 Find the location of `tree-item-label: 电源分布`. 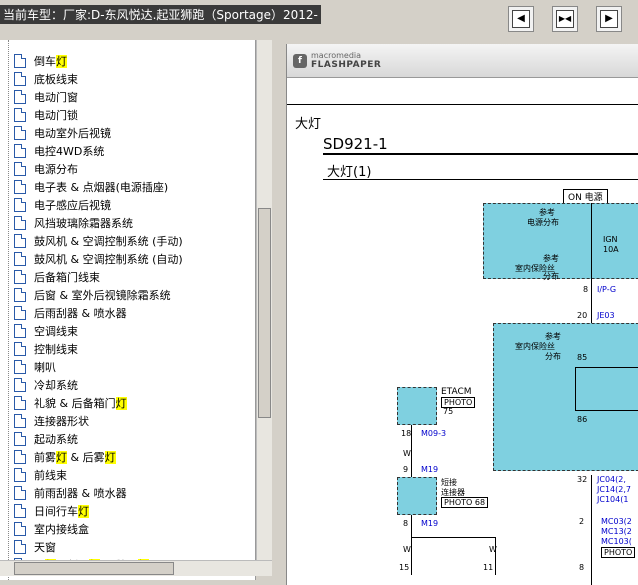

tree-item-label: 电源分布 is located at coordinates (56, 169).